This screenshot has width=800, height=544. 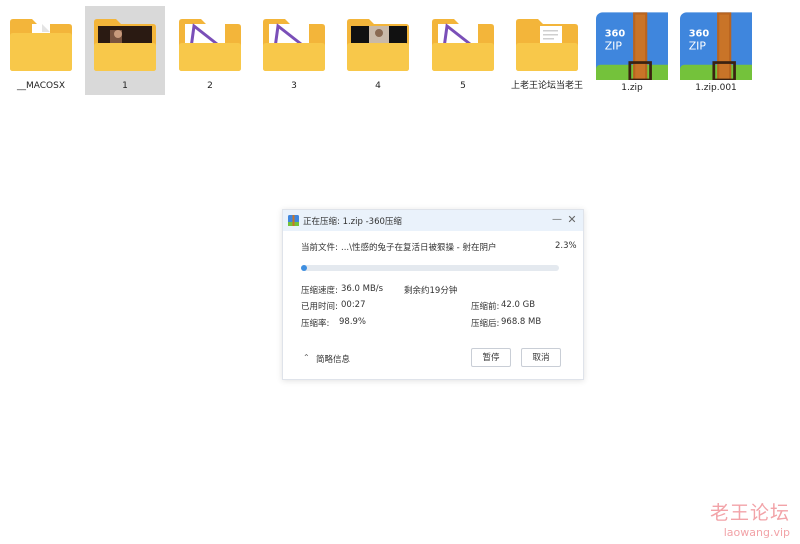 What do you see at coordinates (572, 220) in the screenshot?
I see `close-icon: ✕` at bounding box center [572, 220].